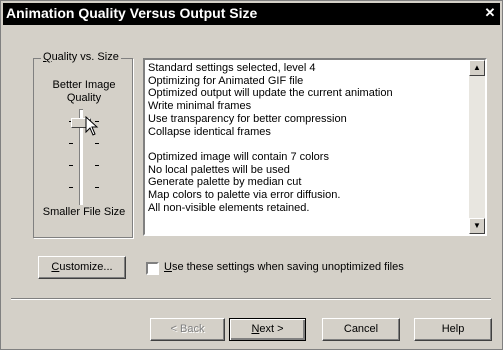 The image size is (503, 350). I want to click on settings-line: No local palettes will be used, so click(219, 169).